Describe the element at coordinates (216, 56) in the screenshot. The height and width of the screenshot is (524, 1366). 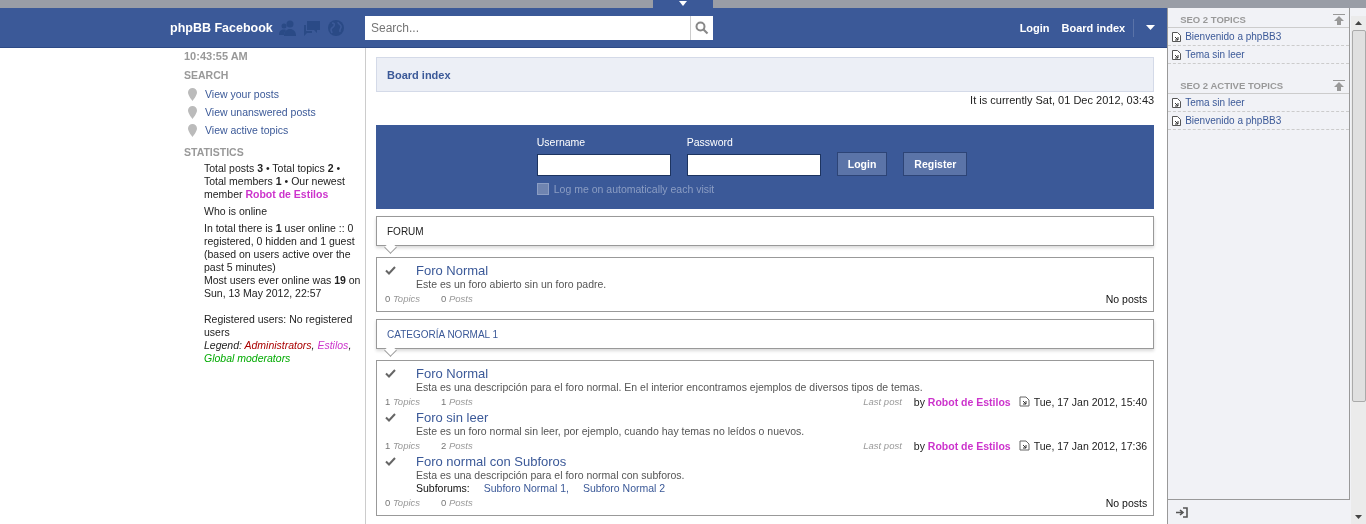
I see `clock-time: 10:43:55 AM` at that location.